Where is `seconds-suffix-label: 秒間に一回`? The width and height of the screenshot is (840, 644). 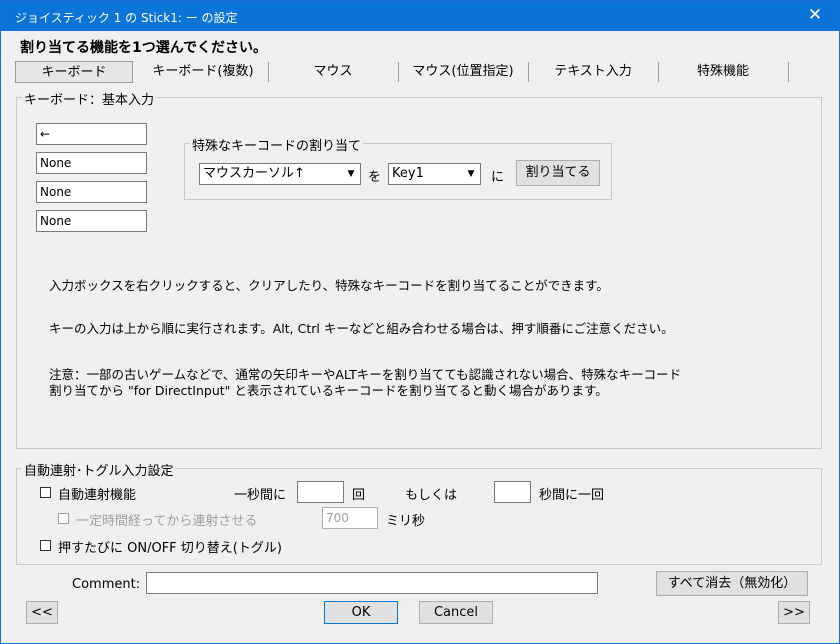
seconds-suffix-label: 秒間に一回 is located at coordinates (572, 495).